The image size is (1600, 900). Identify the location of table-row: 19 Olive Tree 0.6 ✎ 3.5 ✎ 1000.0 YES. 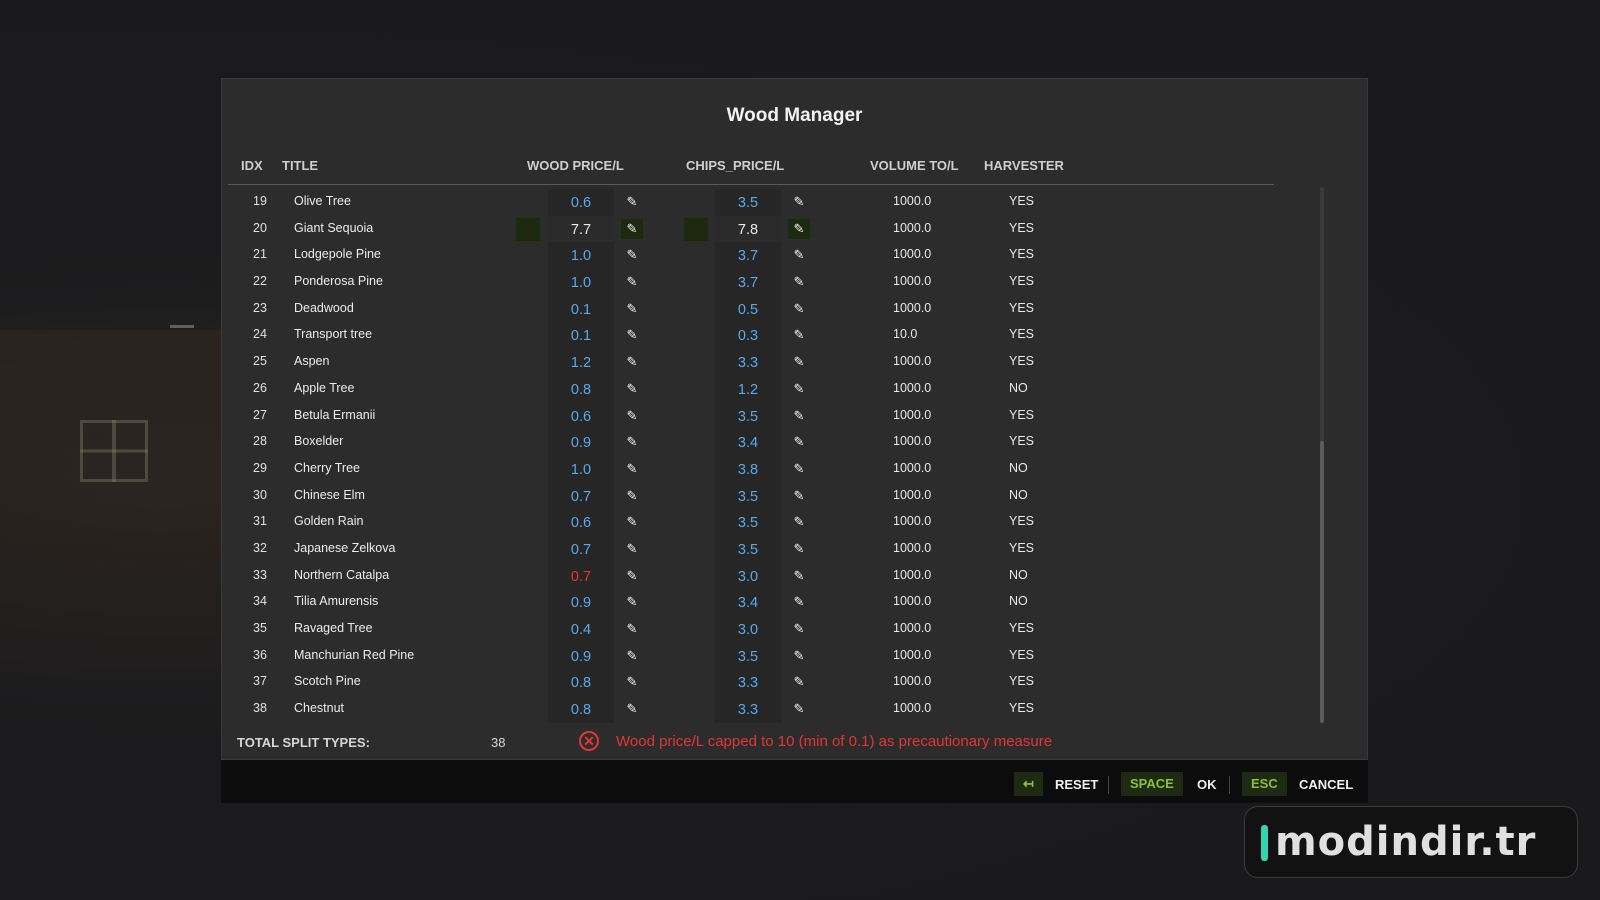
(752, 202).